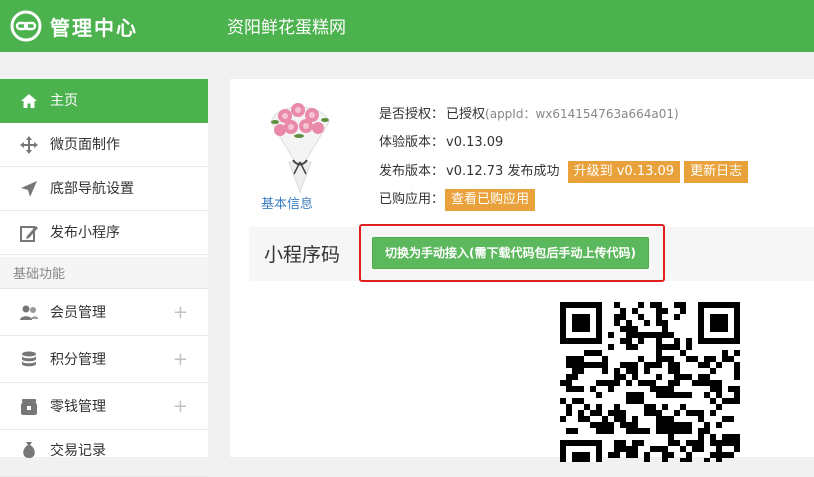  I want to click on app-title: 管理中心, so click(94, 26).